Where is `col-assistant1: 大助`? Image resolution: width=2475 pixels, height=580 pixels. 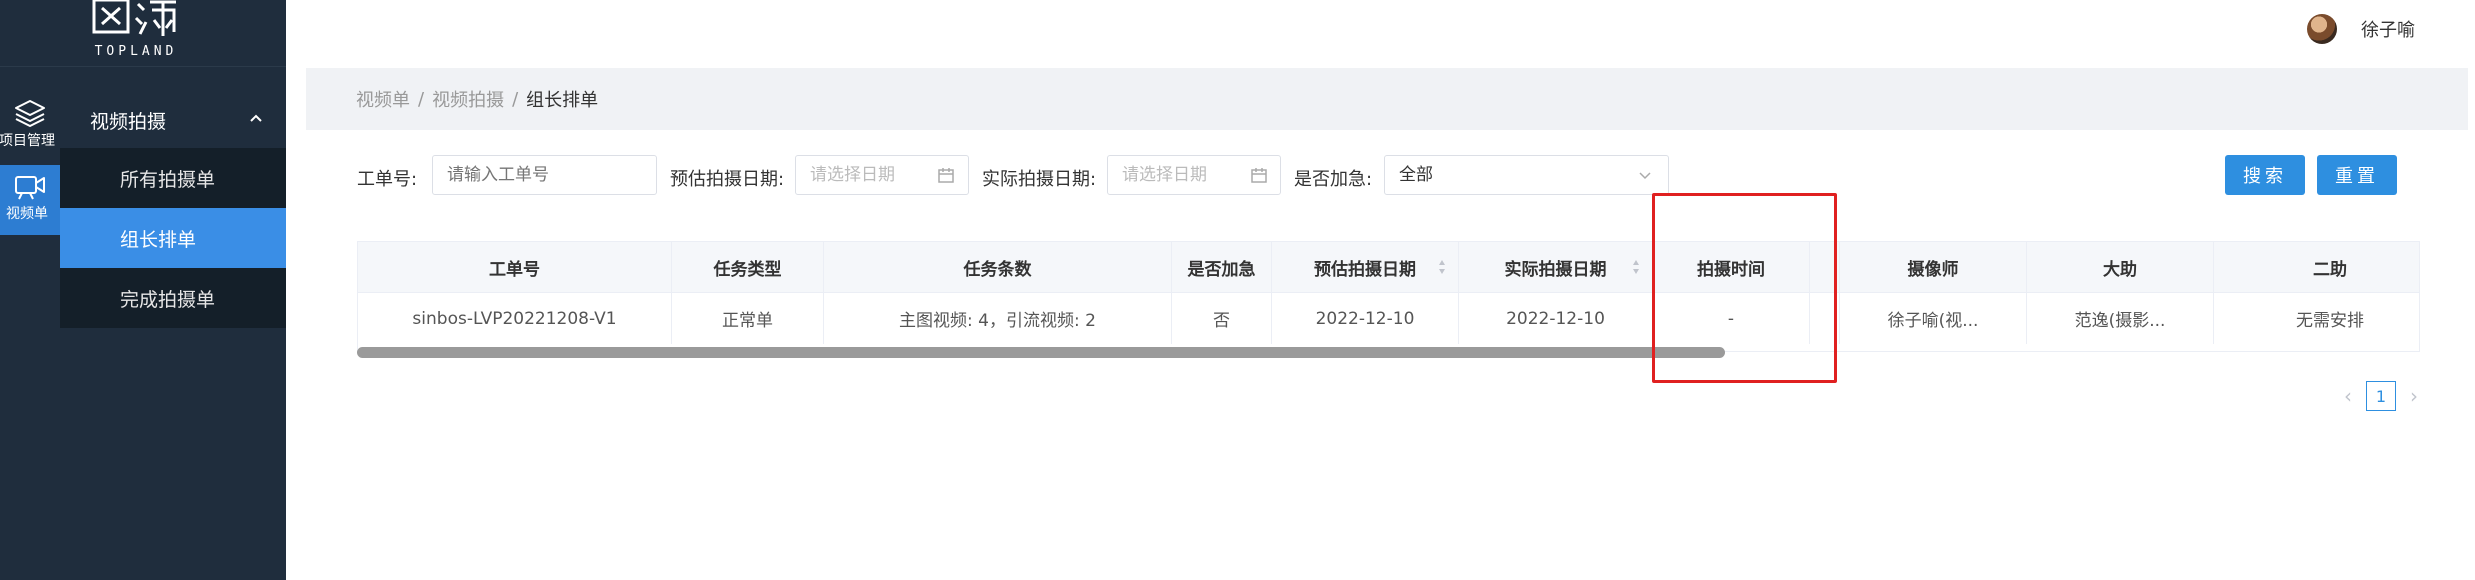
col-assistant1: 大助 is located at coordinates (2120, 267).